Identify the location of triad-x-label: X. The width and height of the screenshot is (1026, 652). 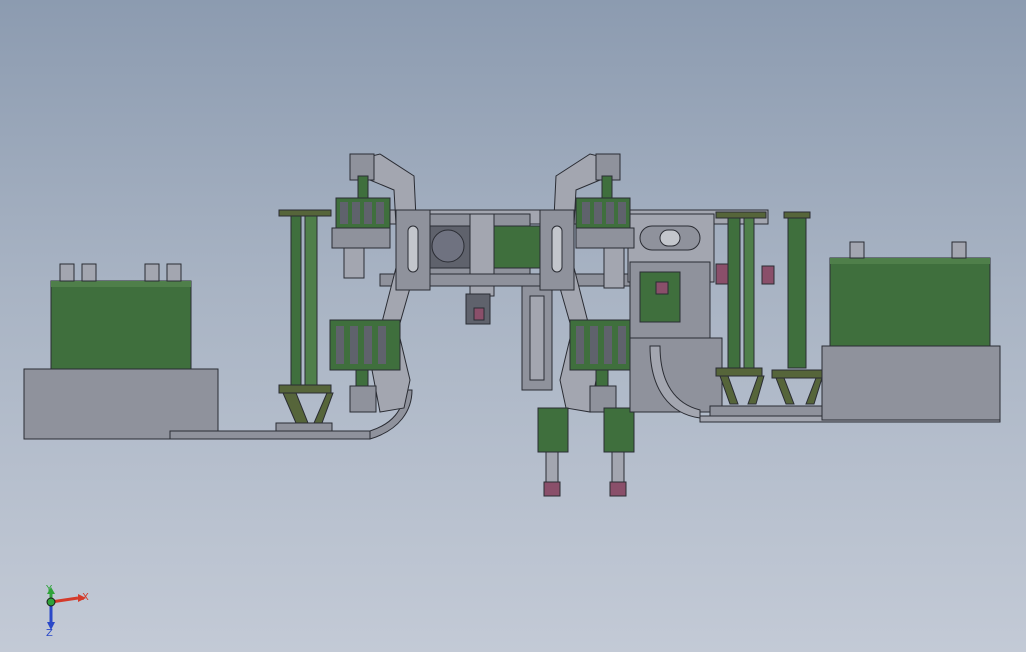
(85, 597).